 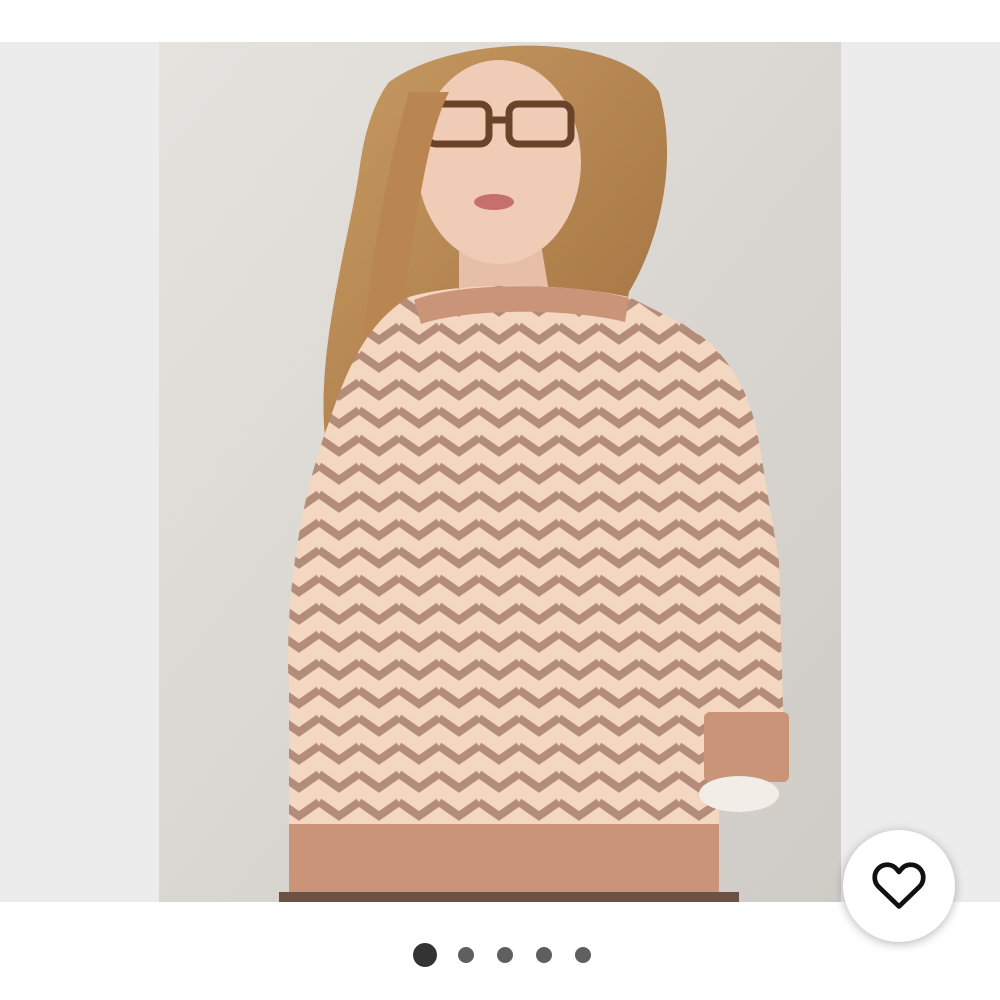 I want to click on pagination-dots, so click(x=500, y=951).